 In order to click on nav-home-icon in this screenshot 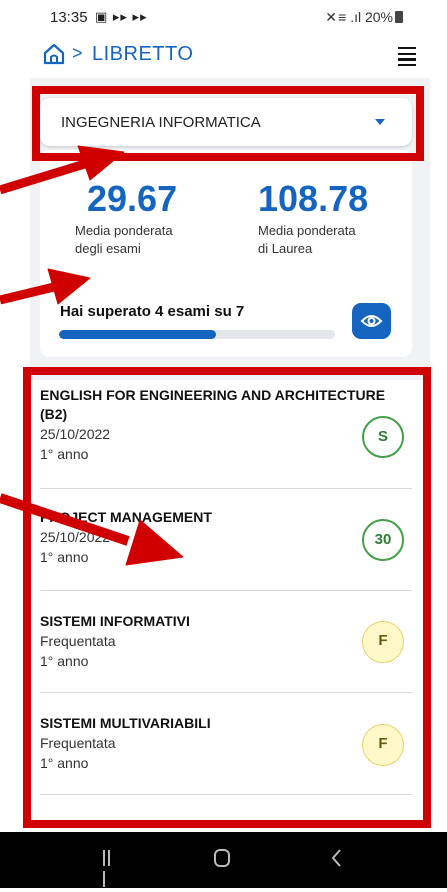, I will do `click(222, 858)`.